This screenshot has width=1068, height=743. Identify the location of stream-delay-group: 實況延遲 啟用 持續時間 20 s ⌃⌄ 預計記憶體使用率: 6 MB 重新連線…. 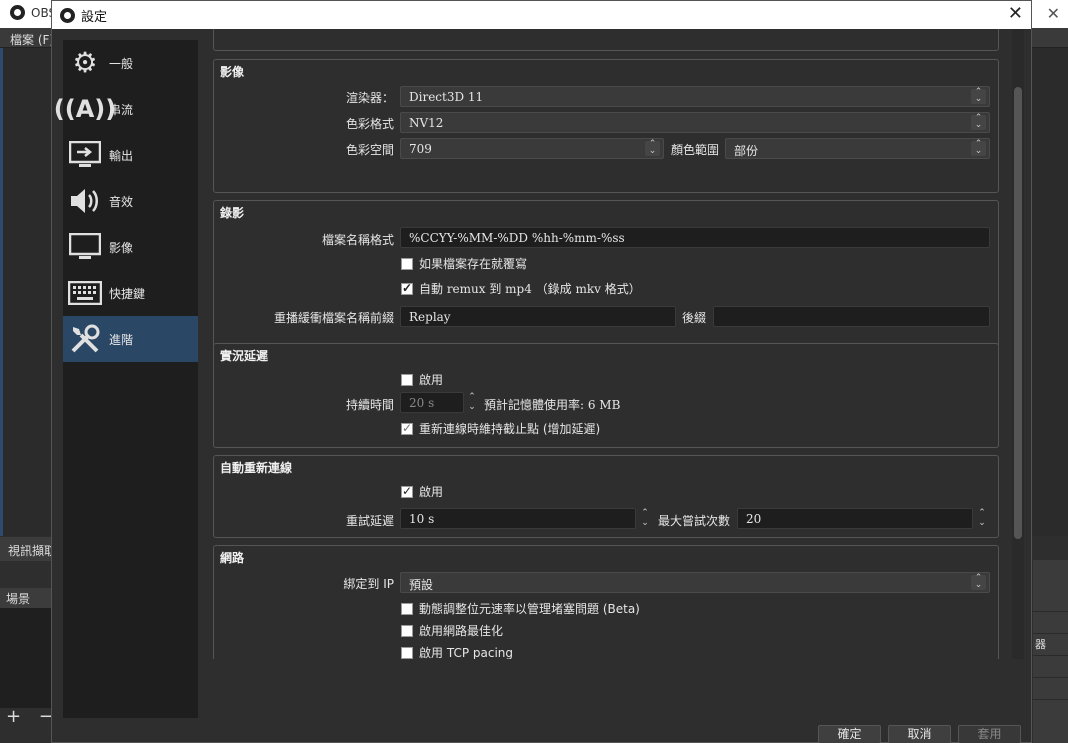
(606, 395).